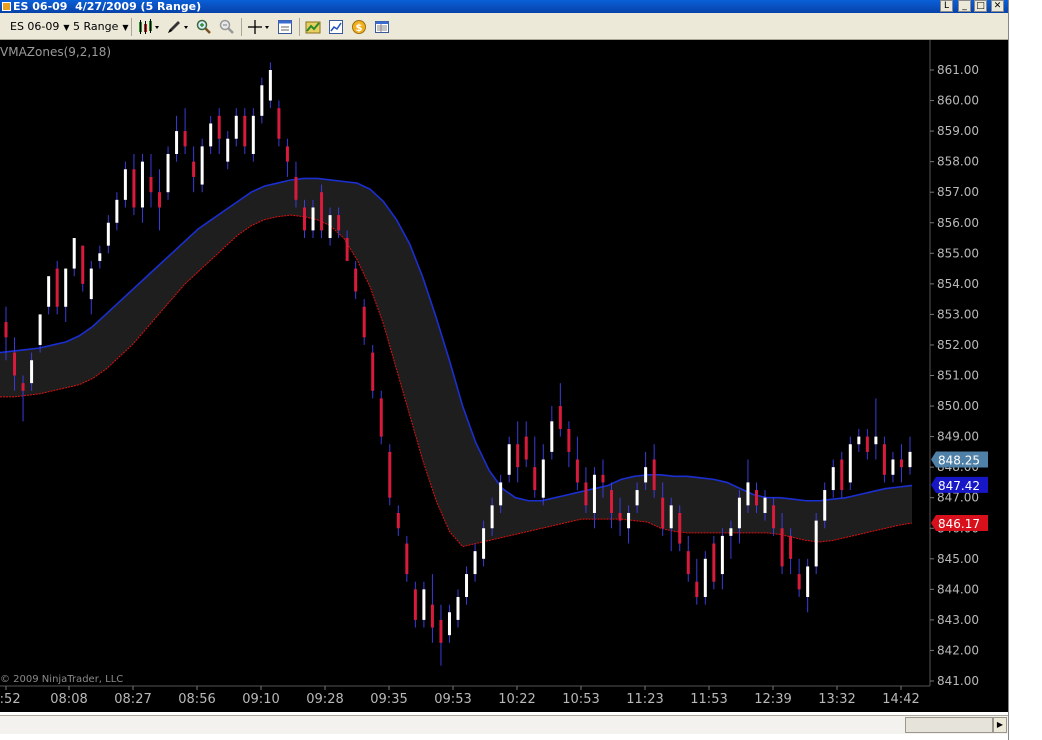 This screenshot has width=1042, height=740. Describe the element at coordinates (504, 724) in the screenshot. I see `horizontal-scrollbar: ▶` at that location.